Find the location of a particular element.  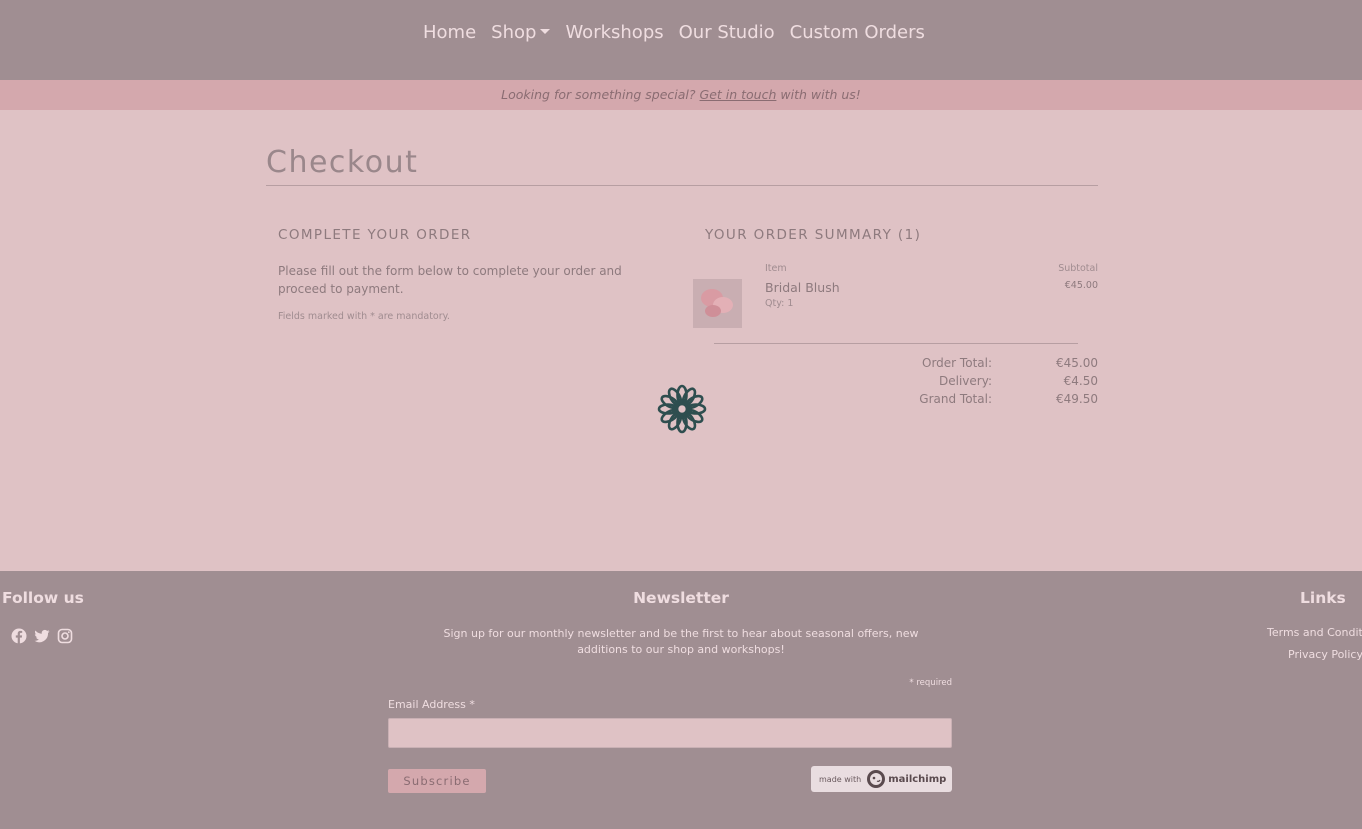

social-links is located at coordinates (45, 636).